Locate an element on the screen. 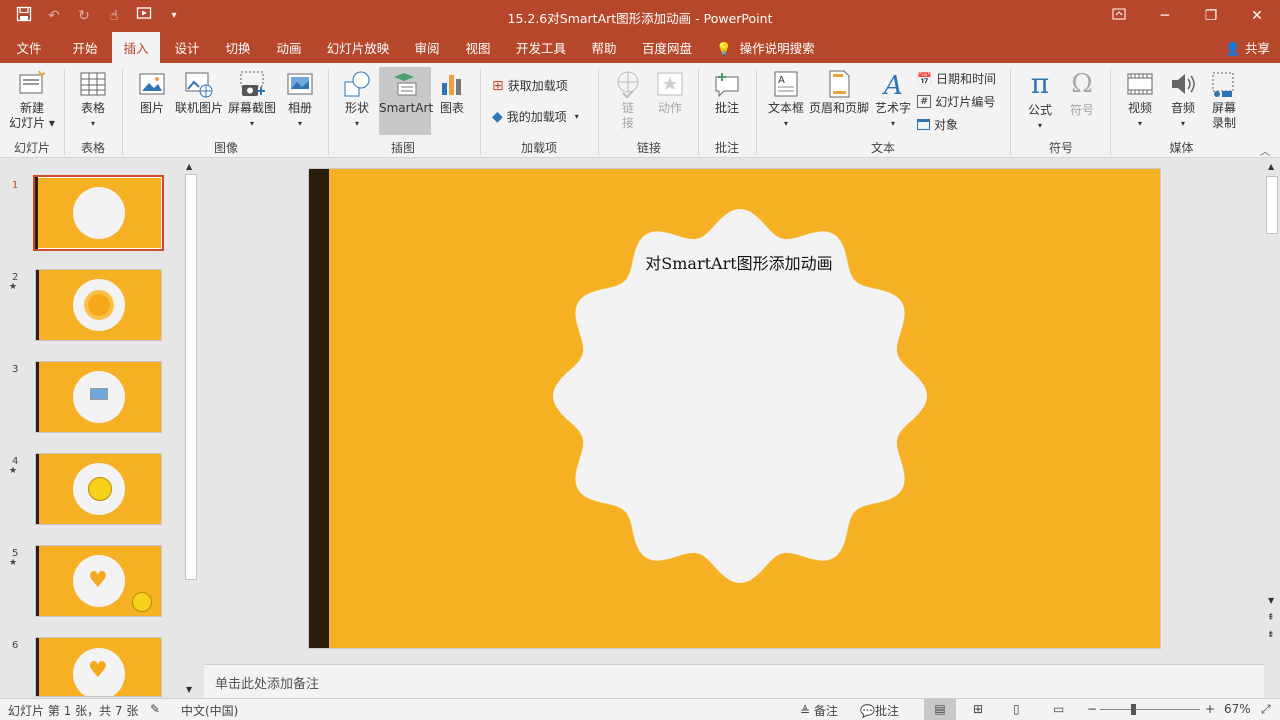 This screenshot has width=1280, height=720. get-addins-button: ⊞ 获取加载项 is located at coordinates (530, 85).